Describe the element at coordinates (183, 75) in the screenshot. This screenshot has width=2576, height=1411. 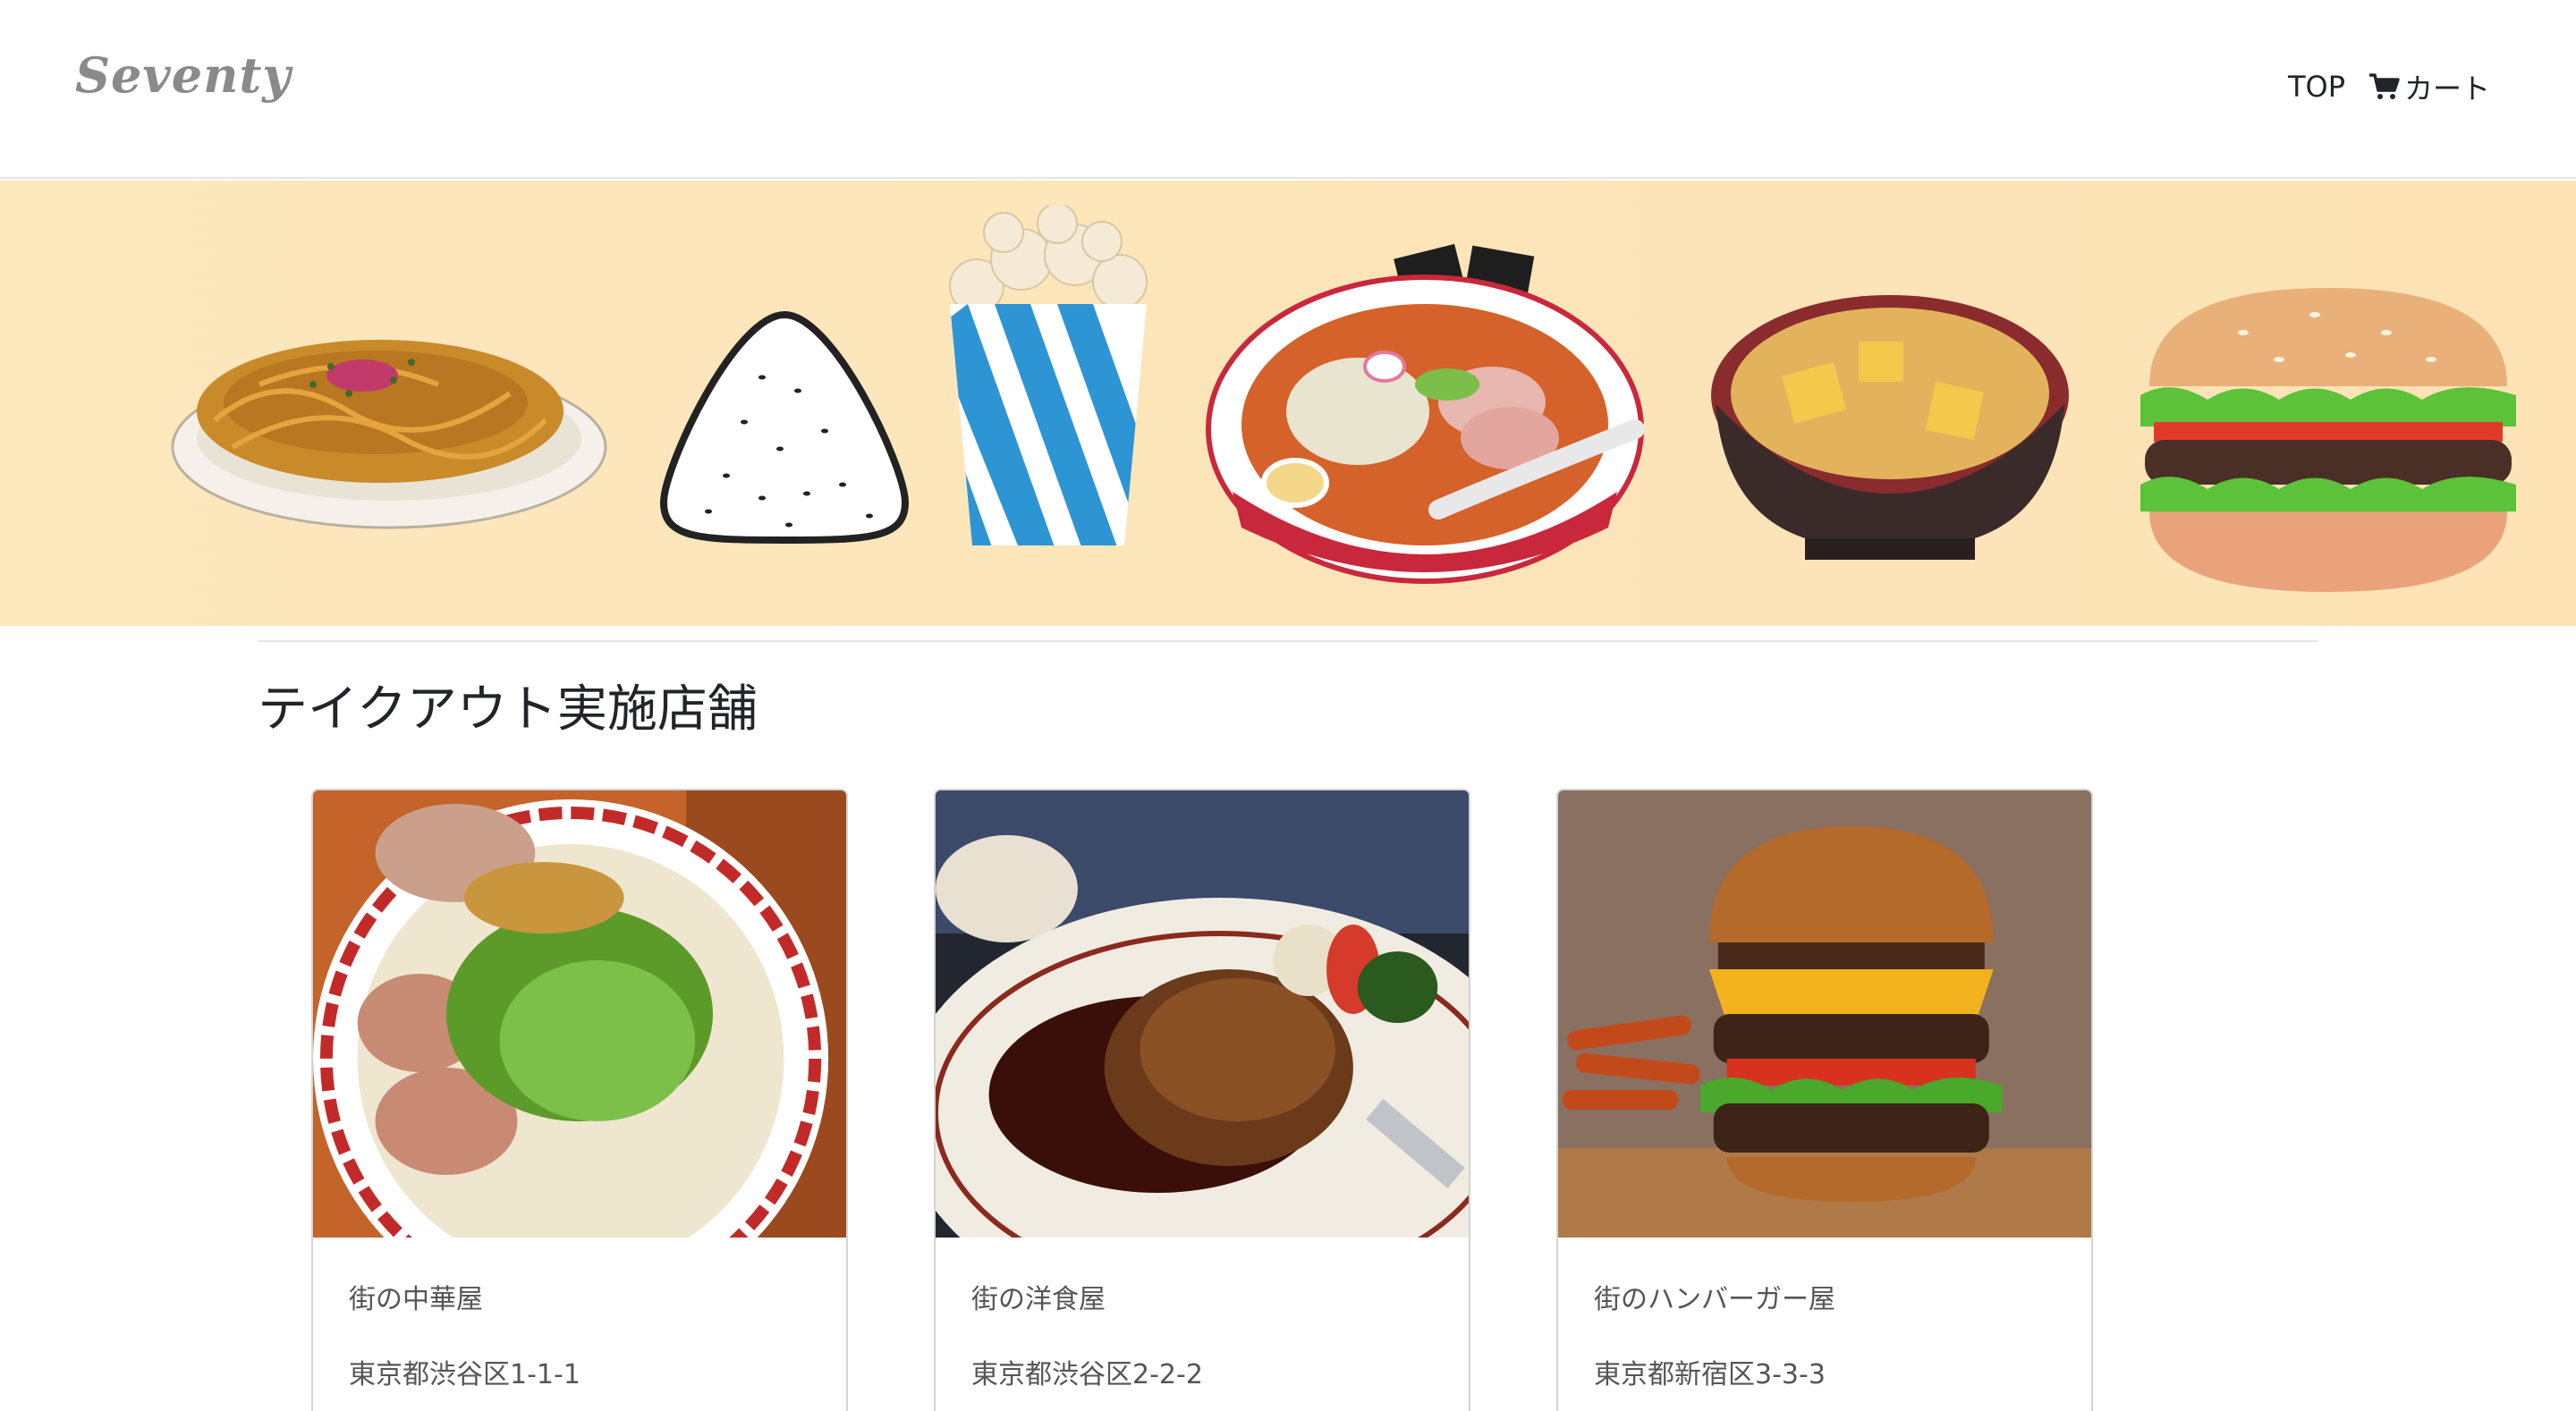
I see `brand-logo: Seventy` at that location.